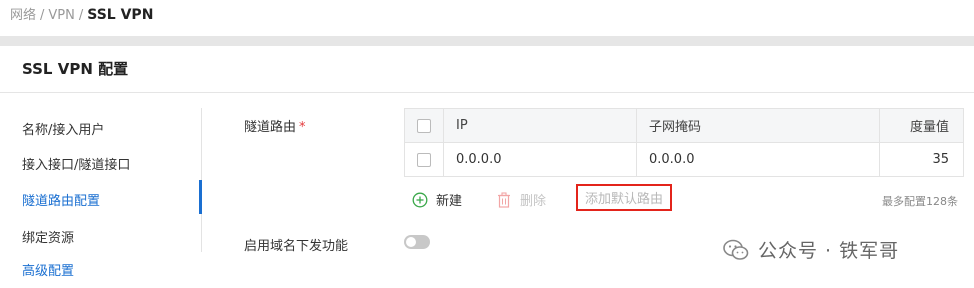  What do you see at coordinates (829, 251) in the screenshot?
I see `watermark-text: 公众号 · 铁军哥` at bounding box center [829, 251].